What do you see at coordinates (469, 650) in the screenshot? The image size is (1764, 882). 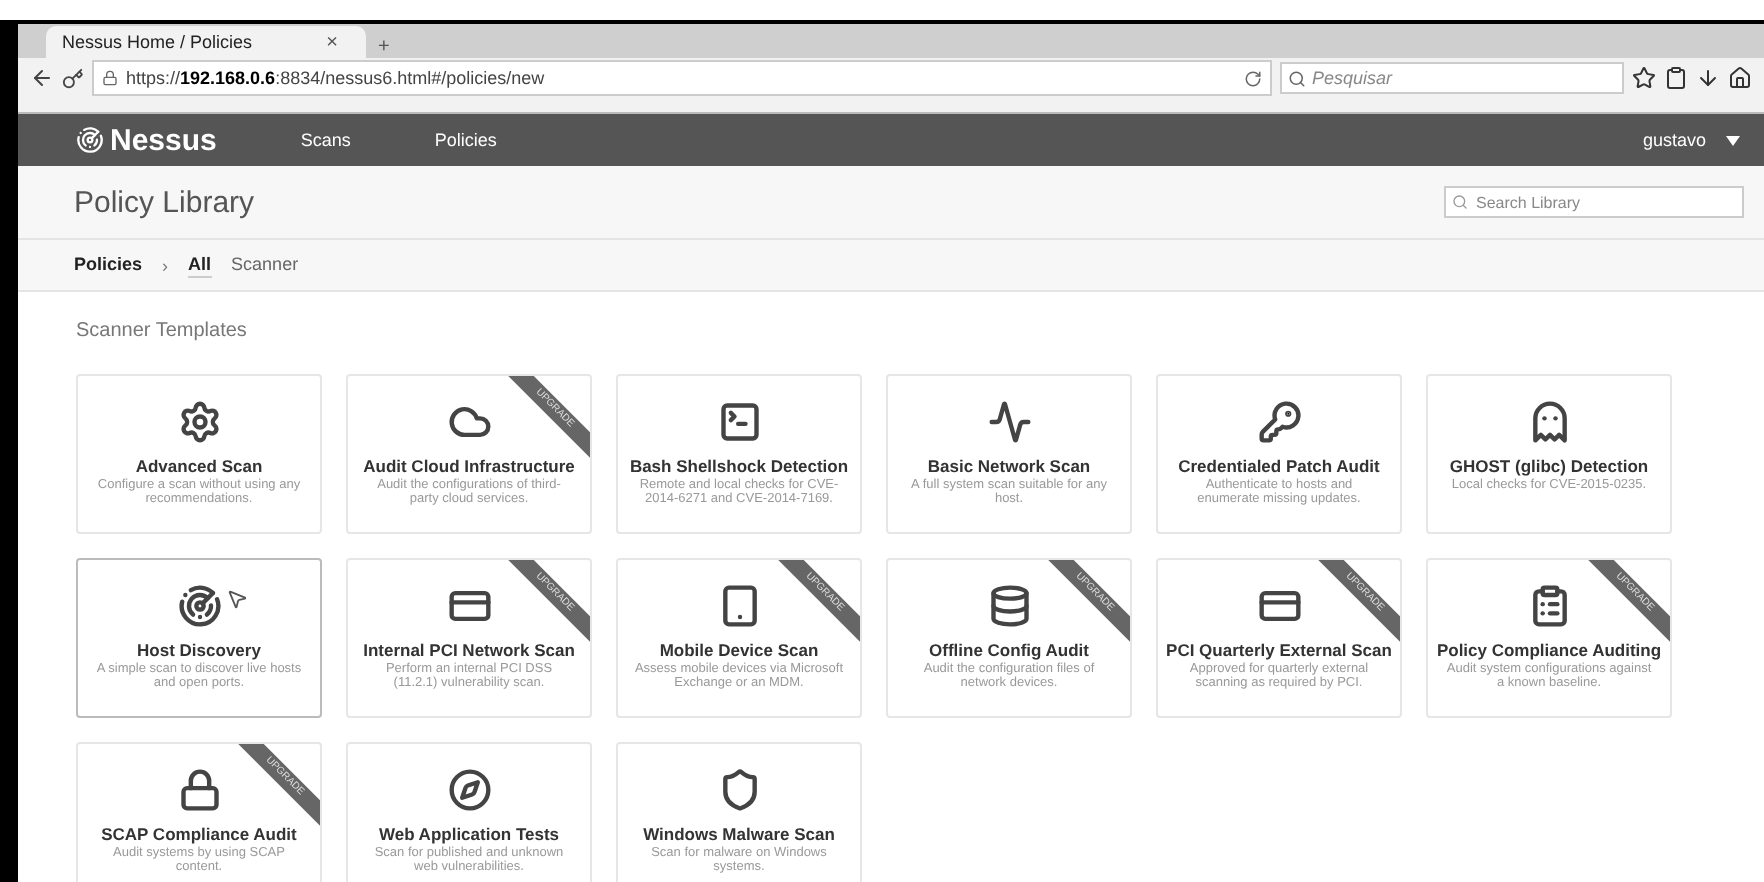 I see `template-title: Internal PCI Network Scan` at bounding box center [469, 650].